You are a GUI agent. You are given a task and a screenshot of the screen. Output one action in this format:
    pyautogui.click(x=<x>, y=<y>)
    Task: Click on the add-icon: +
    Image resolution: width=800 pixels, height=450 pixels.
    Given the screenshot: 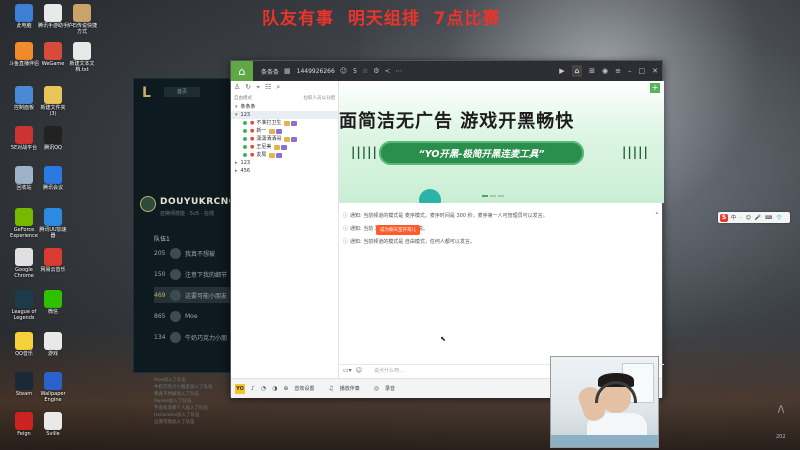 What is the action you would take?
    pyautogui.click(x=655, y=88)
    